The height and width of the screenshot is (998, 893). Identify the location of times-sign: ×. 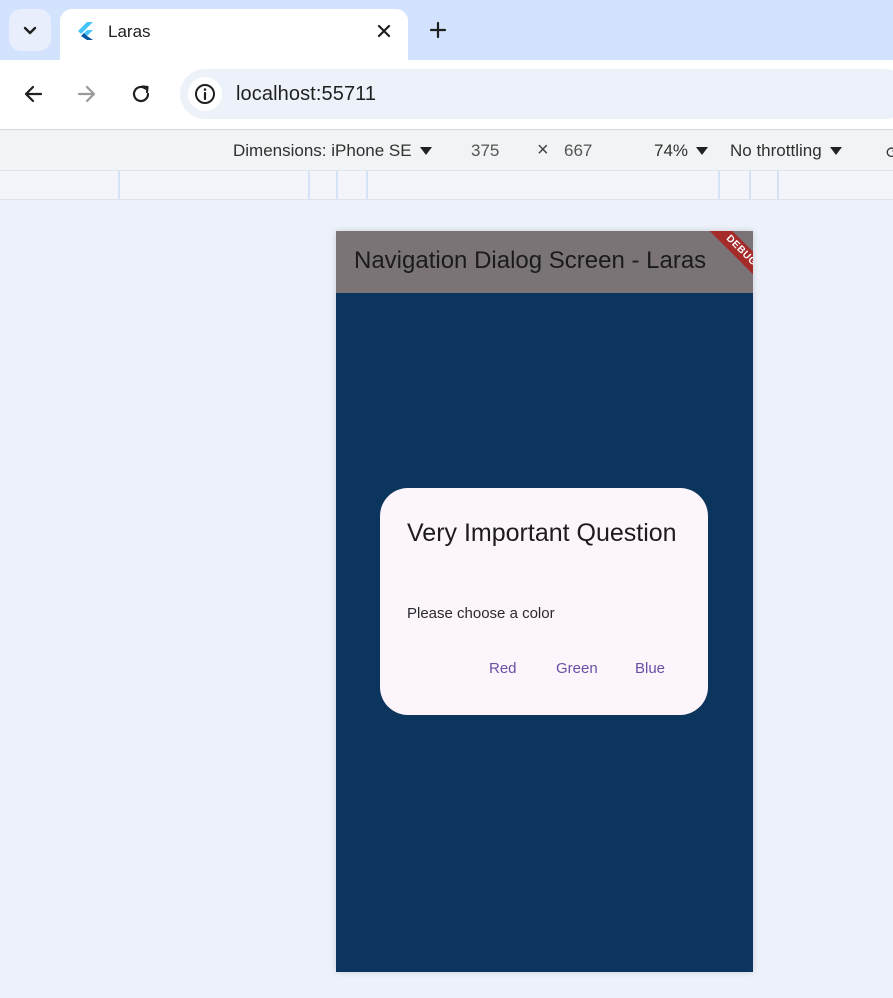
(543, 150).